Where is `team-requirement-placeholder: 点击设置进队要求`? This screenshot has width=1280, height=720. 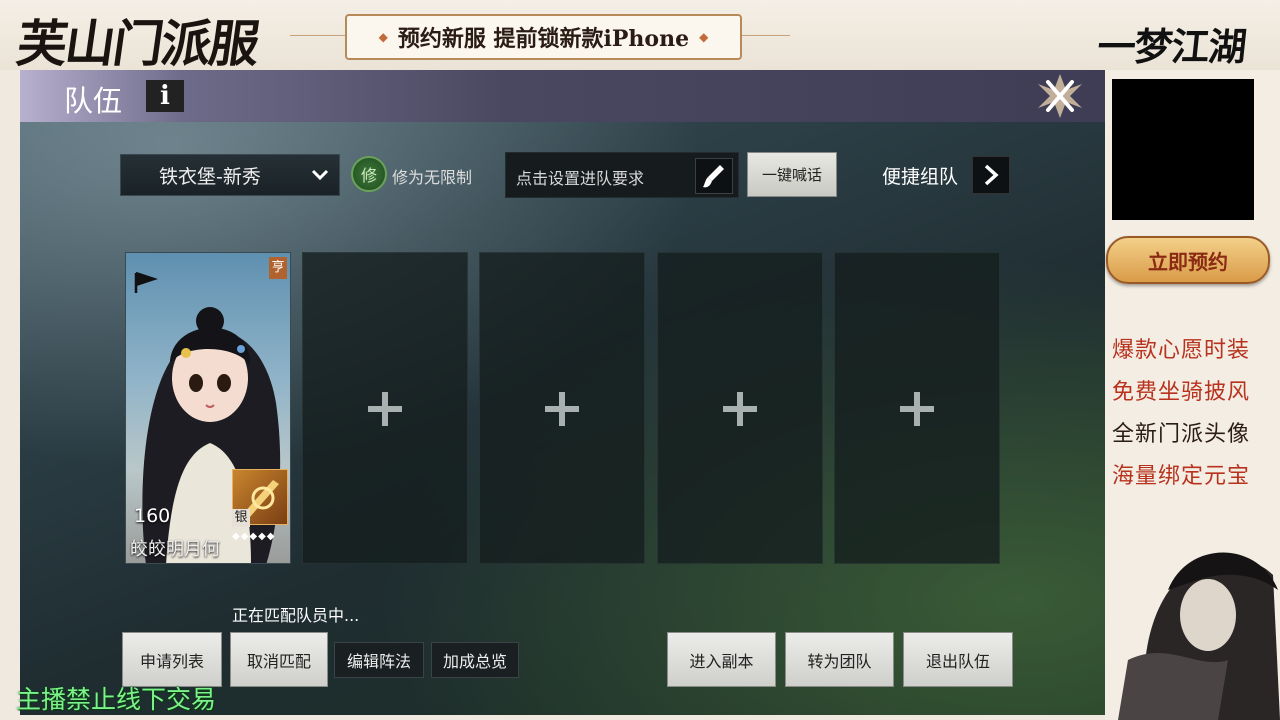 team-requirement-placeholder: 点击设置进队要求 is located at coordinates (580, 178).